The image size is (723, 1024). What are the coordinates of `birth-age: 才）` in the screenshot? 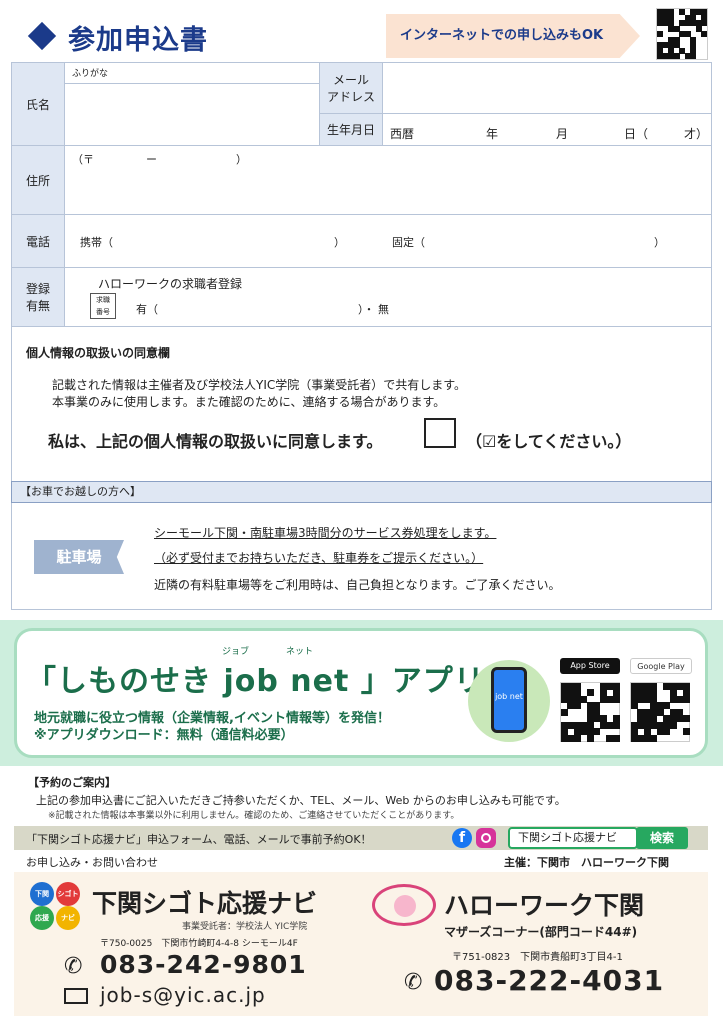 It's located at (696, 134).